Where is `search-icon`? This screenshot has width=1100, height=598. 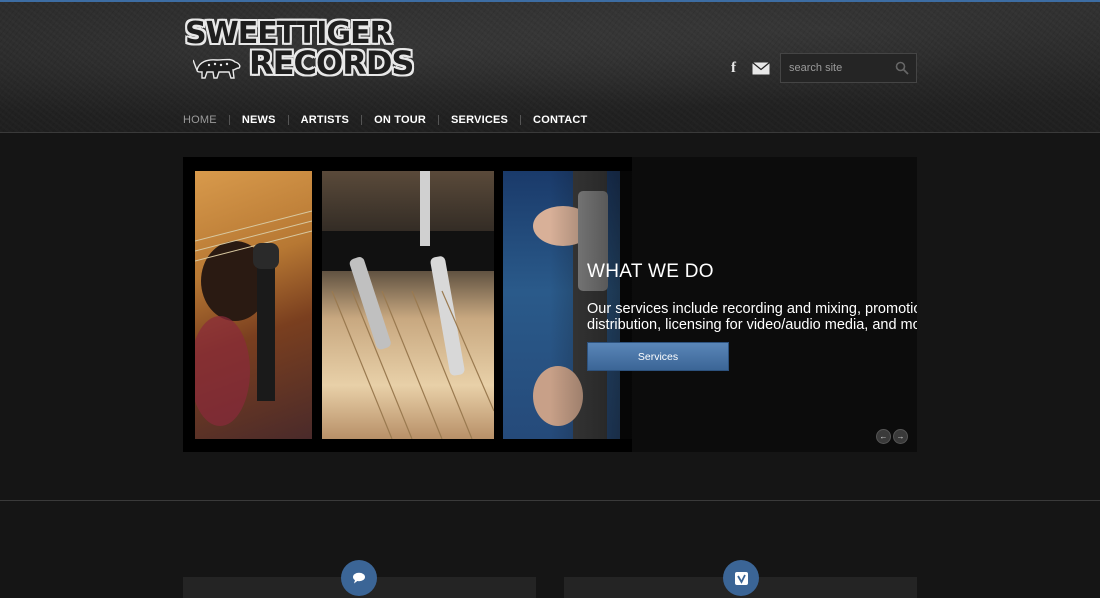
search-icon is located at coordinates (902, 68).